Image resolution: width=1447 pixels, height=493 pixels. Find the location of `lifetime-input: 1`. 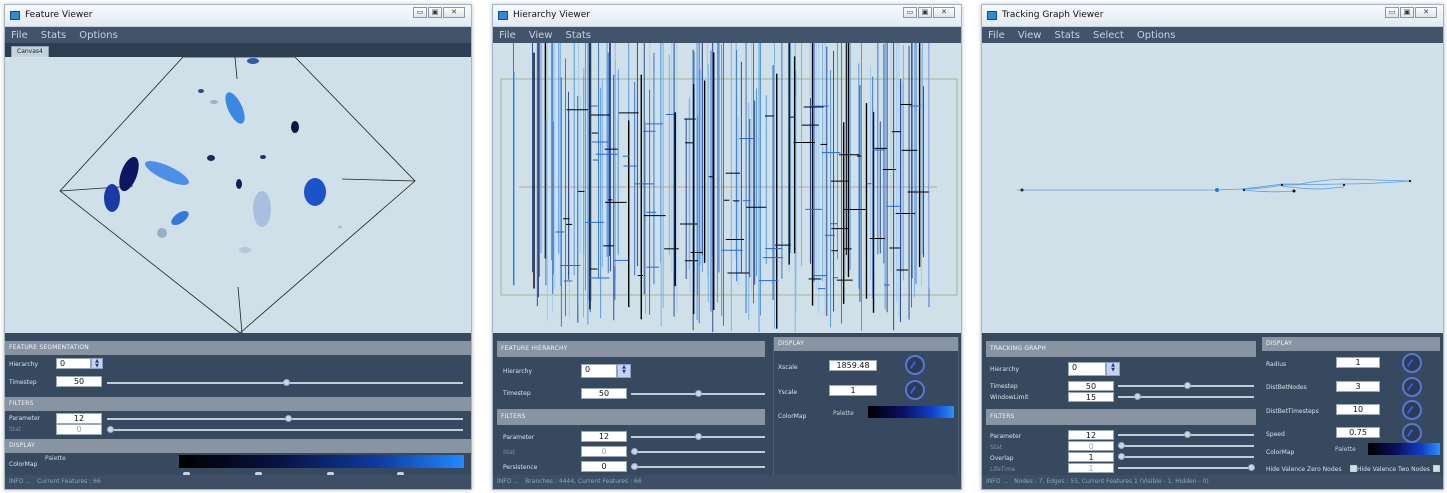

lifetime-input: 1 is located at coordinates (1091, 468).